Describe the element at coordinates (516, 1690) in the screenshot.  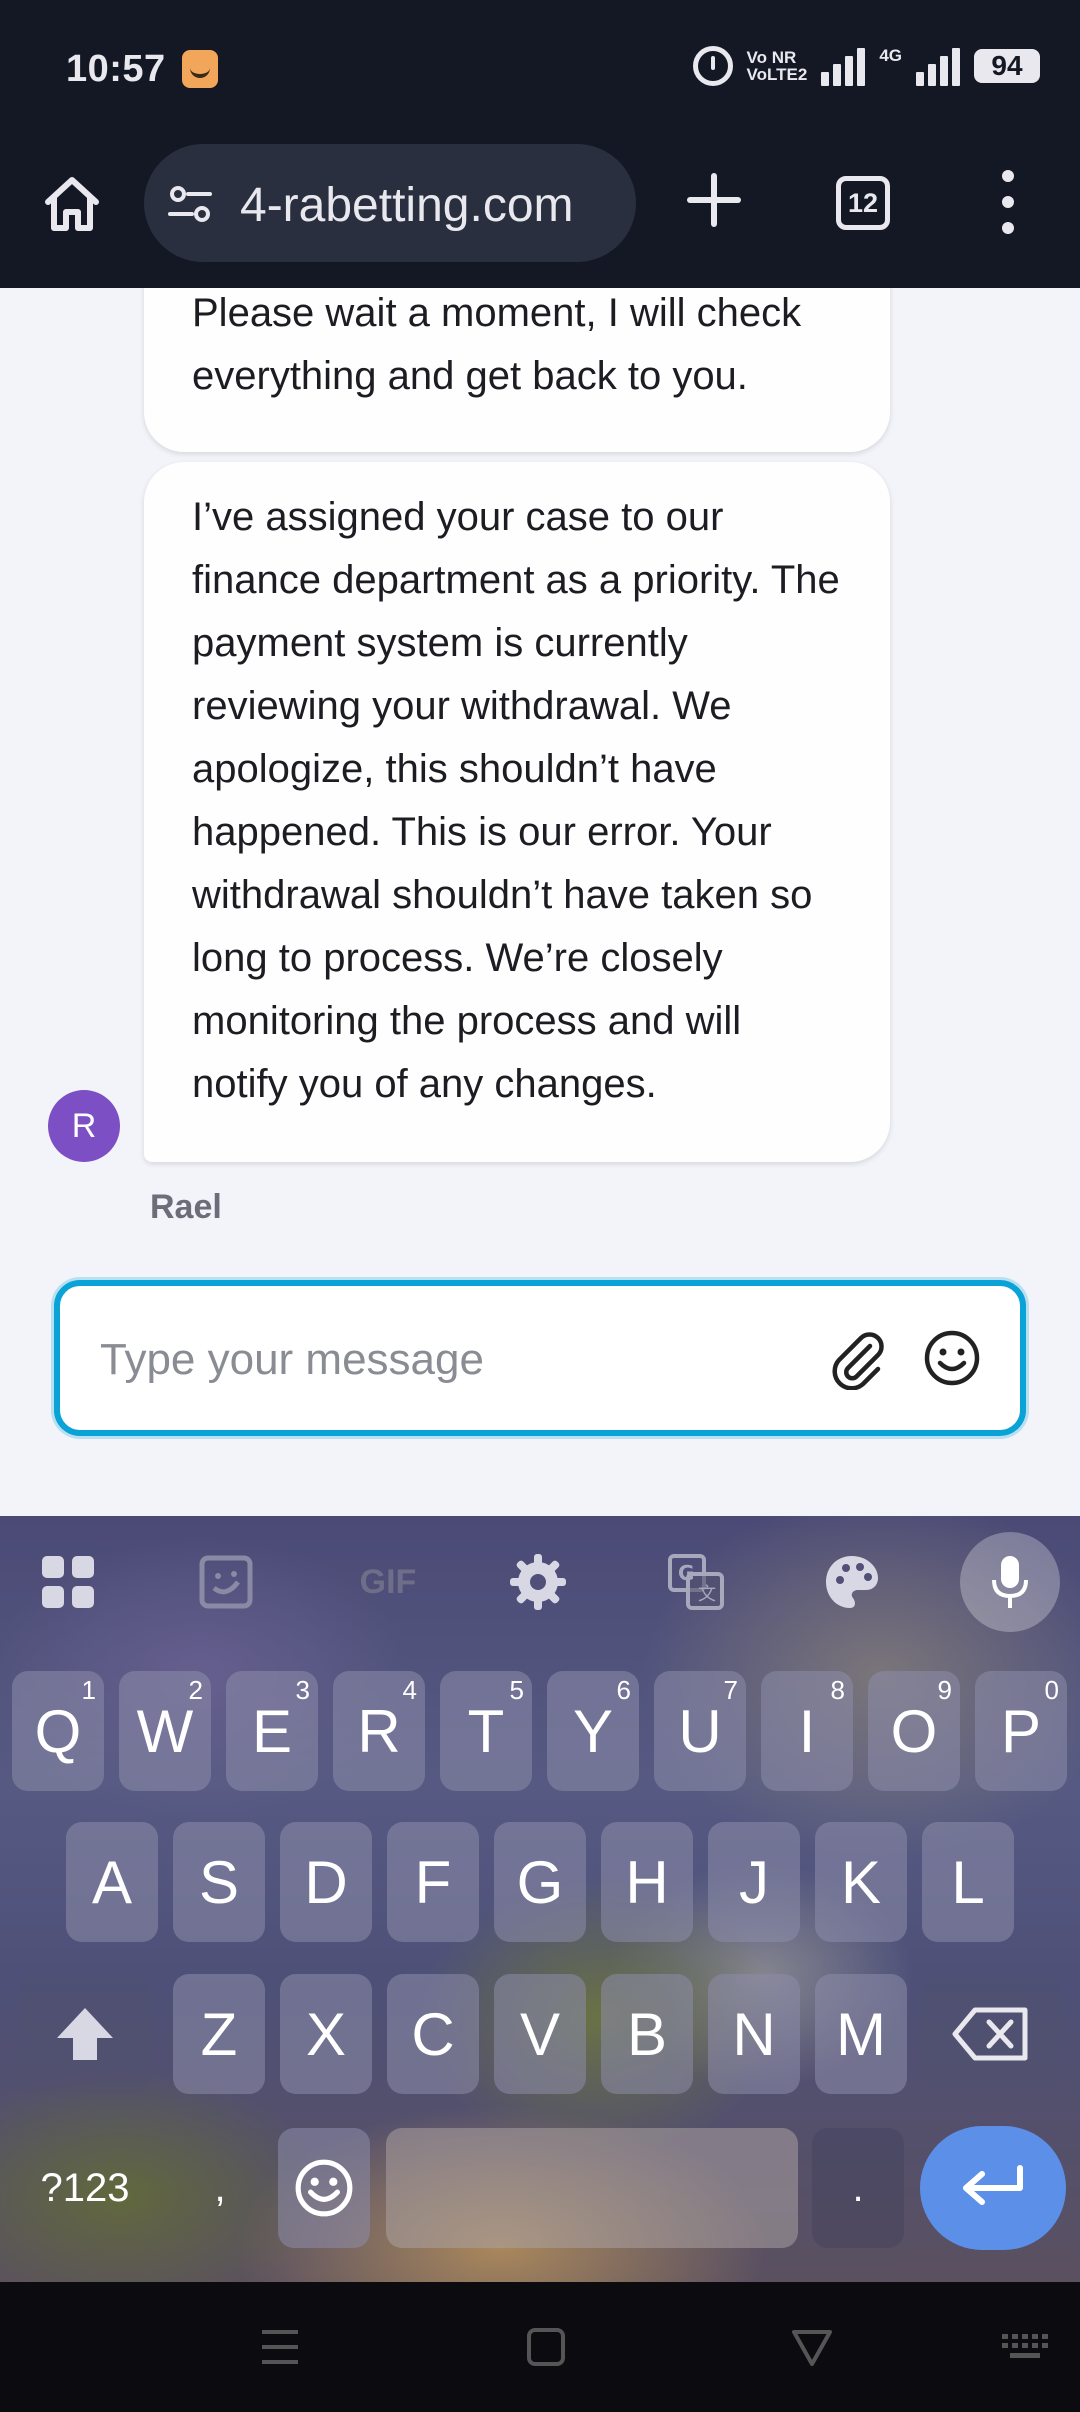
I see `key-hint: 5` at that location.